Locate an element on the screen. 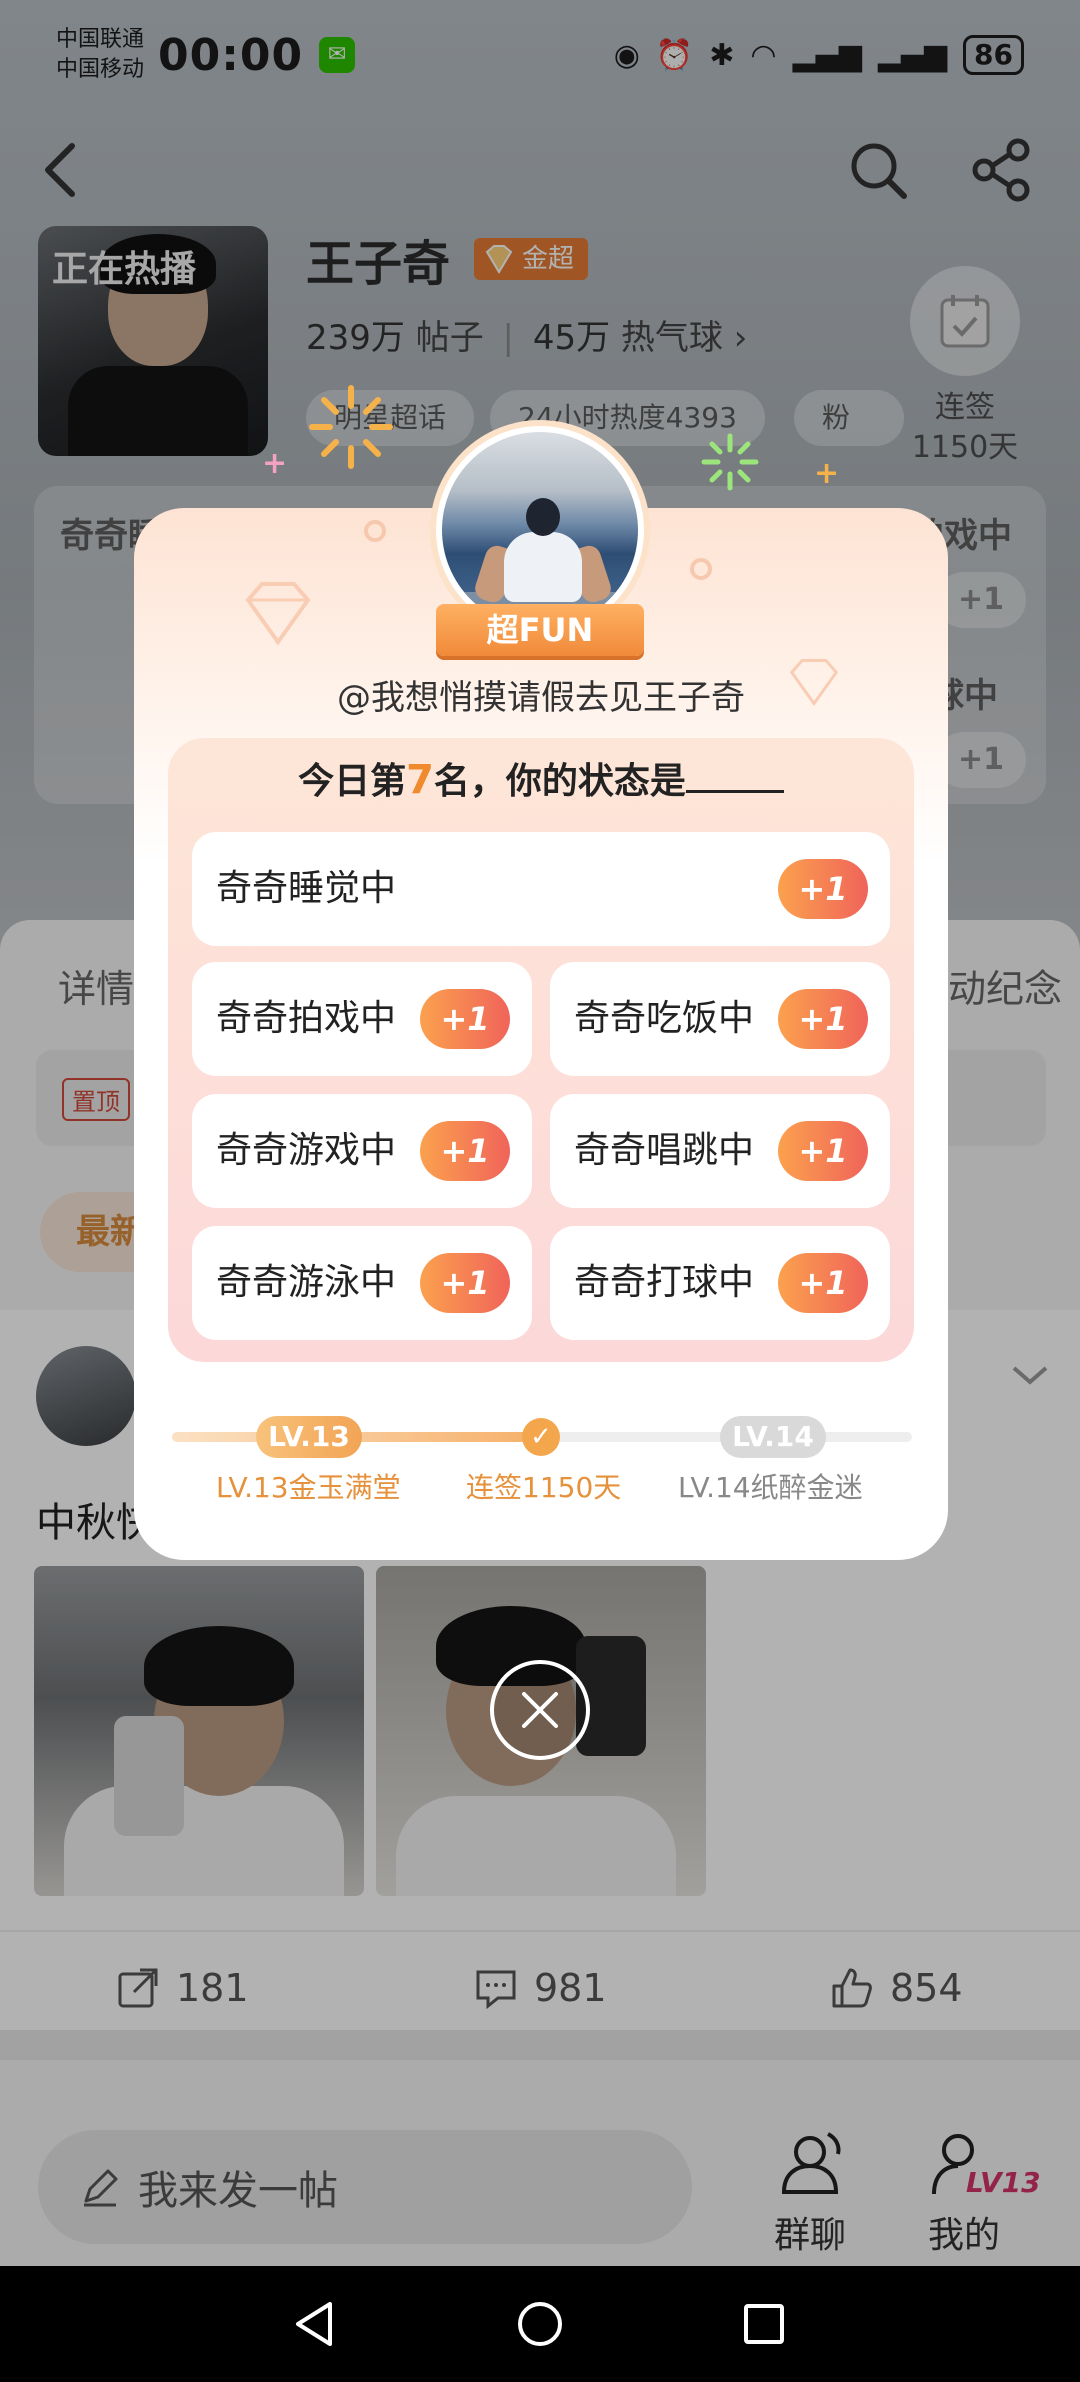 The image size is (1080, 2382). status-option-swimming: 奇奇游泳中 +1 is located at coordinates (362, 1283).